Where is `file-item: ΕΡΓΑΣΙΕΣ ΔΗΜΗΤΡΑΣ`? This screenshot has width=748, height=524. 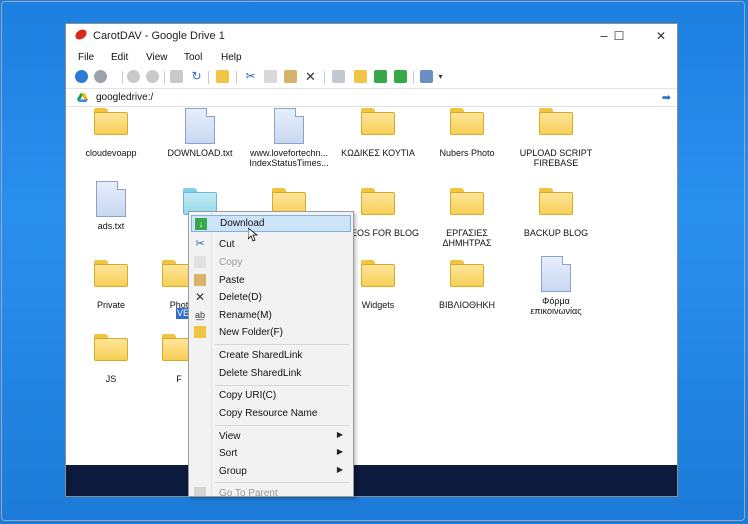
file-item: ΕΡΓΑΣΙΕΣ ΔΗΜΗΤΡΑΣ is located at coordinates (467, 218).